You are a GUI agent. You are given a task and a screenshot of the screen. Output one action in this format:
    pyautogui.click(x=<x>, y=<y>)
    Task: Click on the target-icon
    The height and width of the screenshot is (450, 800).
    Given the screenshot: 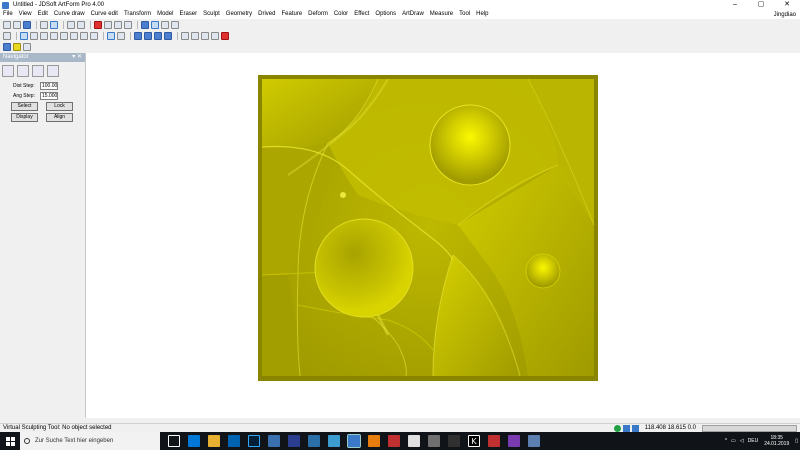 What is the action you would take?
    pyautogui.click(x=8, y=71)
    